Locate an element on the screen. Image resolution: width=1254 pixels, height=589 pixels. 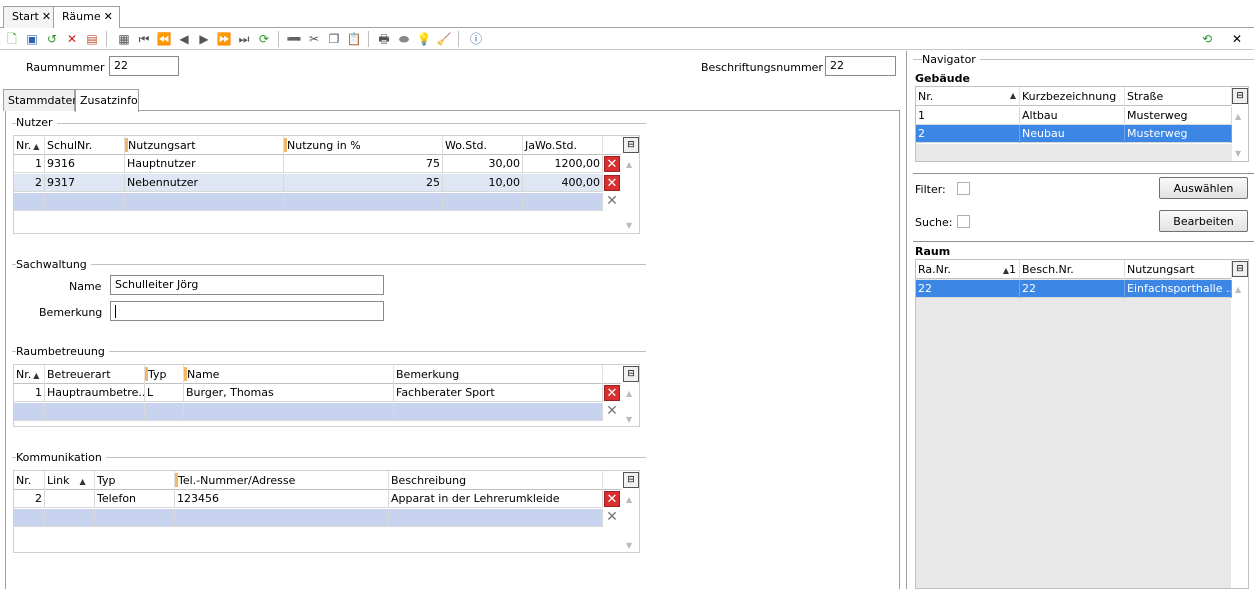
col-strasse: Straße is located at coordinates (1178, 96).